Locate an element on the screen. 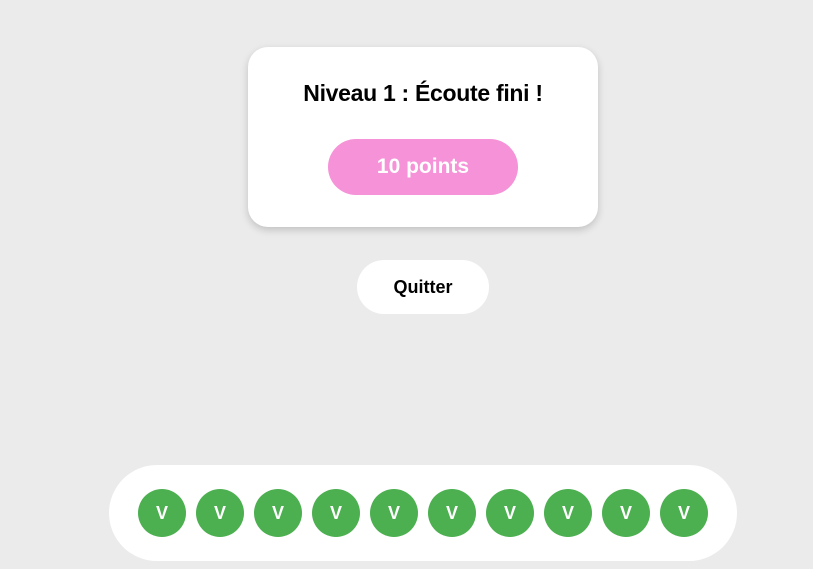 The width and height of the screenshot is (813, 569). progress-mark-3: V is located at coordinates (278, 513).